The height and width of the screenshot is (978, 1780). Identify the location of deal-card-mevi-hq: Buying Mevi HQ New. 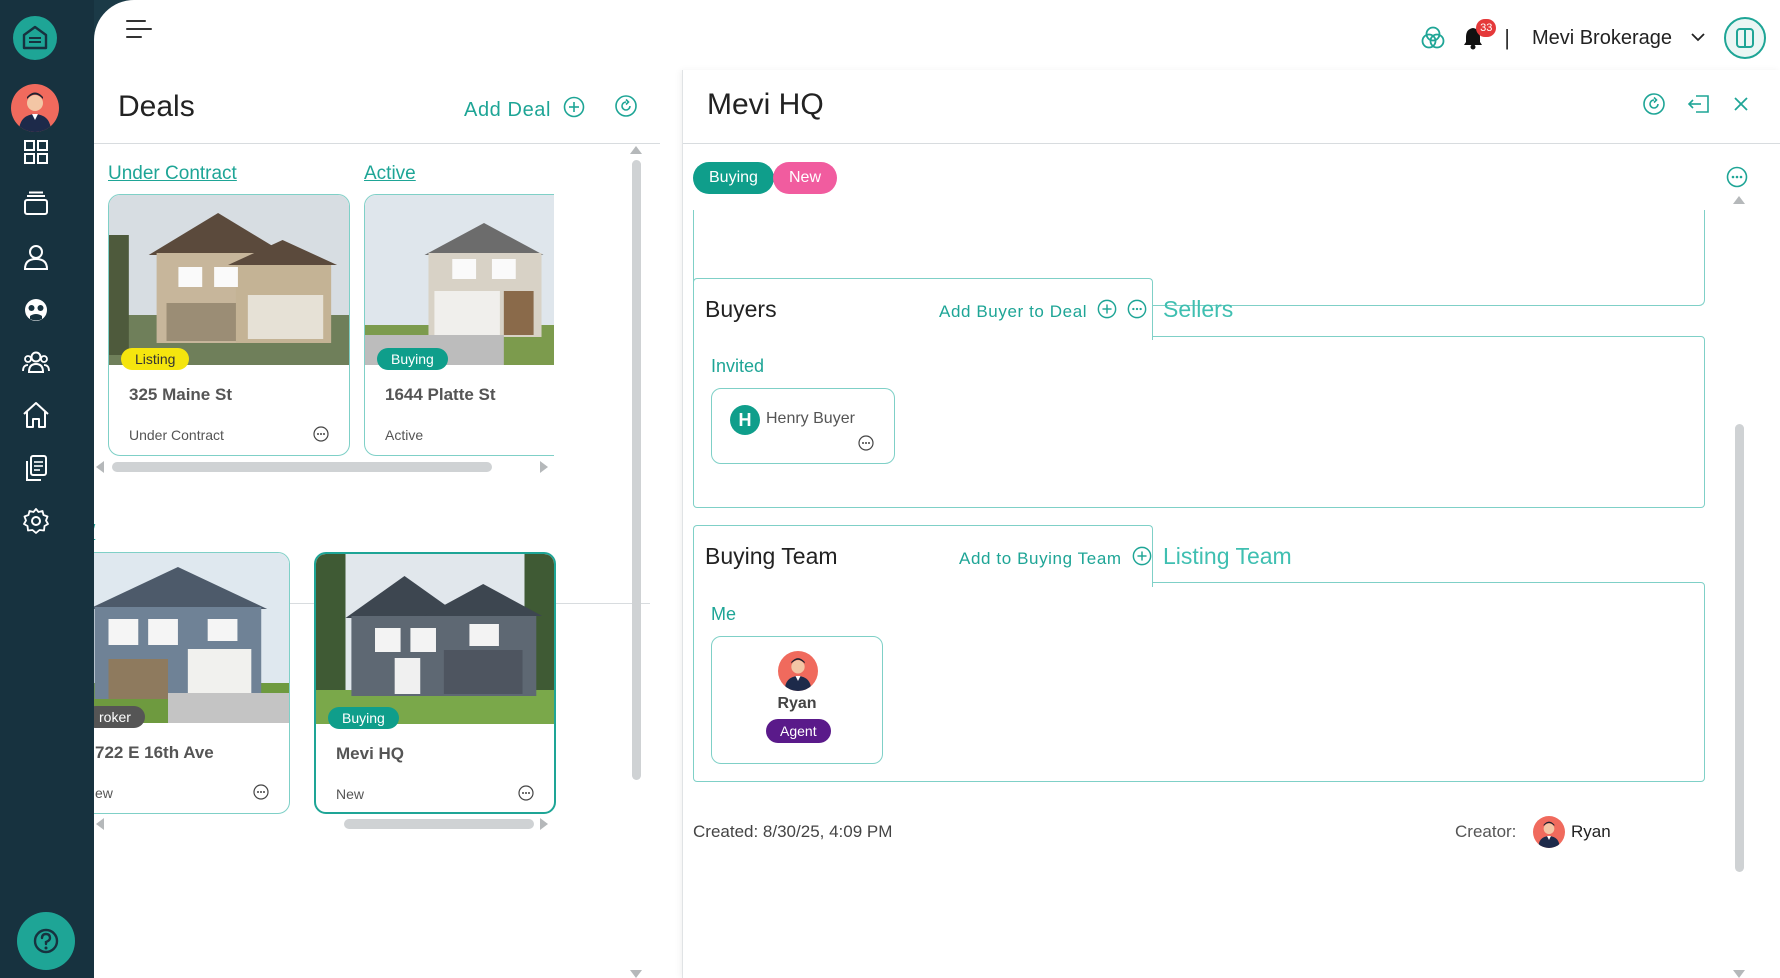
(435, 683).